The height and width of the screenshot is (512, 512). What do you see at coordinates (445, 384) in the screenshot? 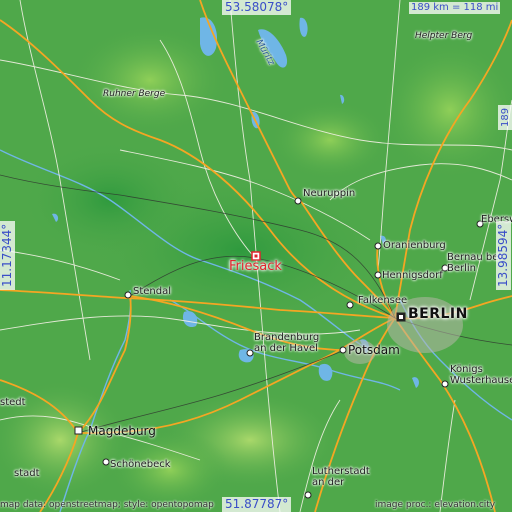
I see `town-dot-koenigs` at bounding box center [445, 384].